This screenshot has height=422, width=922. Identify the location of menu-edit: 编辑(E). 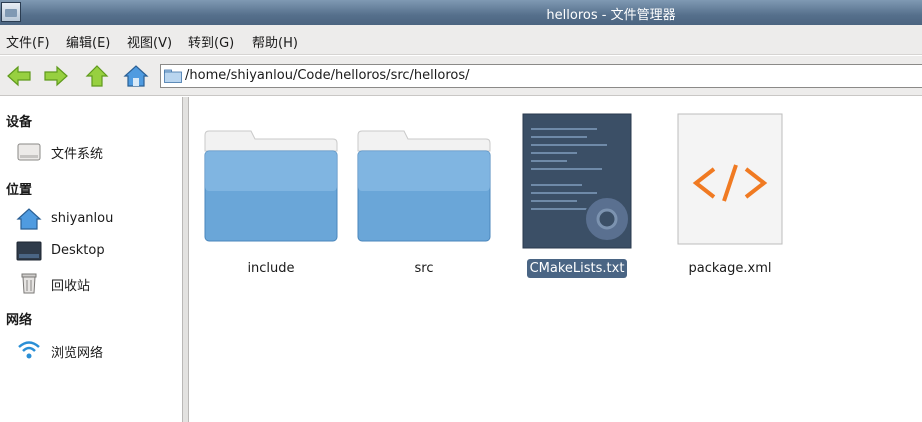
(88, 41).